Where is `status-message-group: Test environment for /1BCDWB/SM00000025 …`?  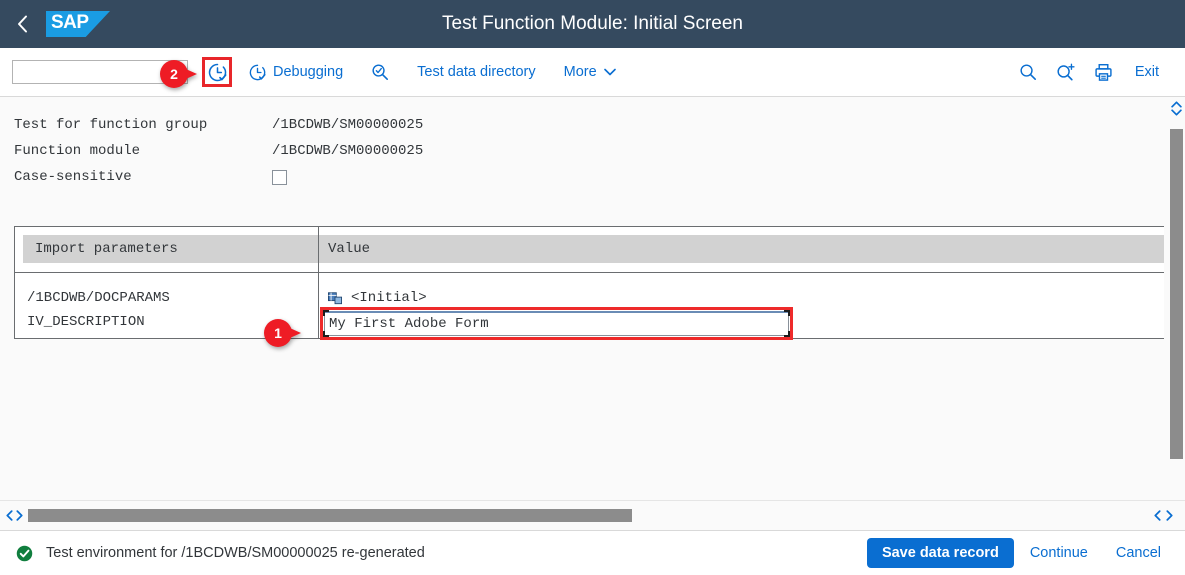
status-message-group: Test environment for /1BCDWB/SM00000025 … is located at coordinates (220, 553).